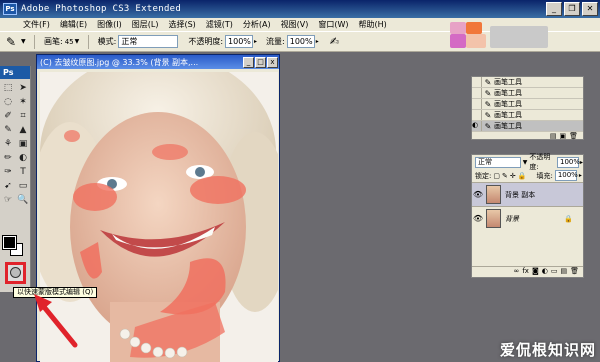  Describe the element at coordinates (23, 186) in the screenshot. I see `rectangle-tool-icon: ▭` at that location.